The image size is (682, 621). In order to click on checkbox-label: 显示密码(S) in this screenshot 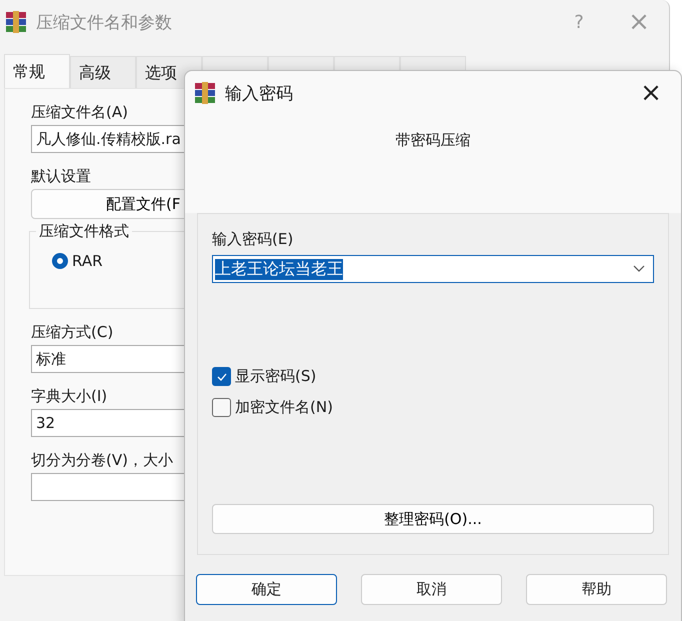, I will do `click(275, 376)`.